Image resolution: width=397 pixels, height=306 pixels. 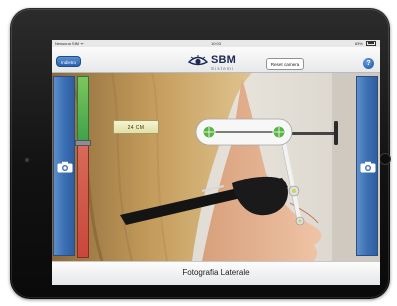 I want to click on level-gauge, so click(x=83, y=167).